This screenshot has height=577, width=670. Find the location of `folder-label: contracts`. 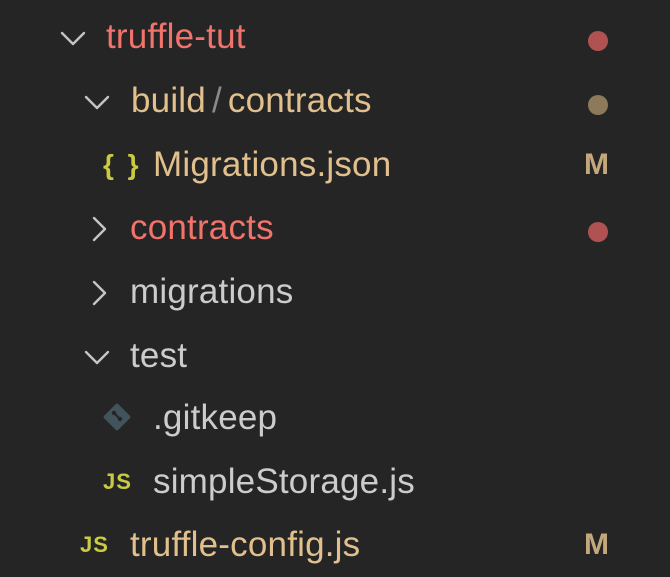

folder-label: contracts is located at coordinates (202, 227).